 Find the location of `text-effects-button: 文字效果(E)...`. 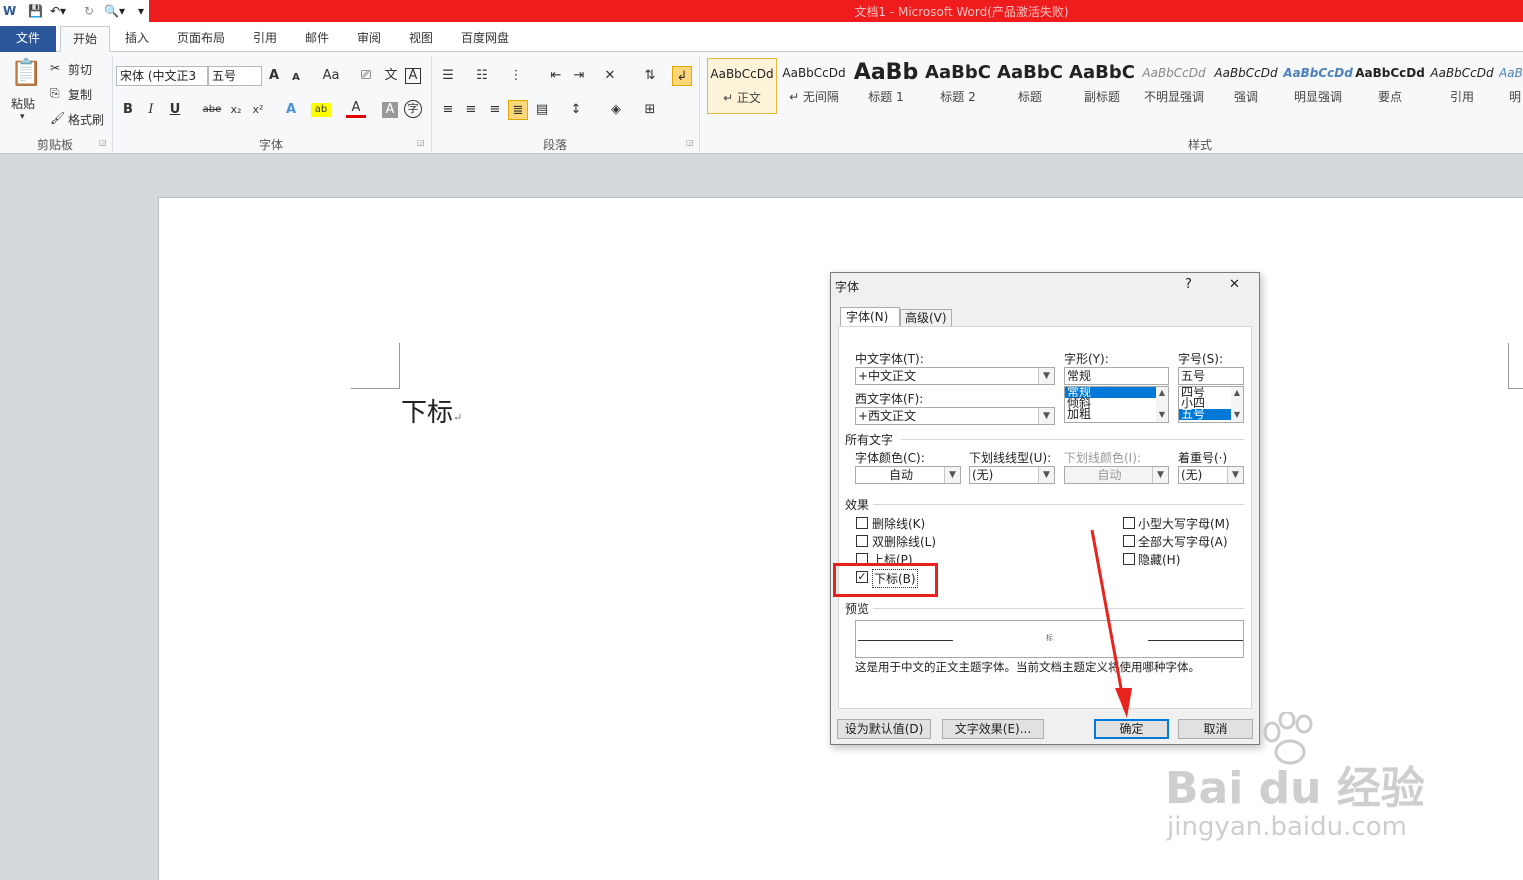

text-effects-button: 文字效果(E)... is located at coordinates (993, 729).